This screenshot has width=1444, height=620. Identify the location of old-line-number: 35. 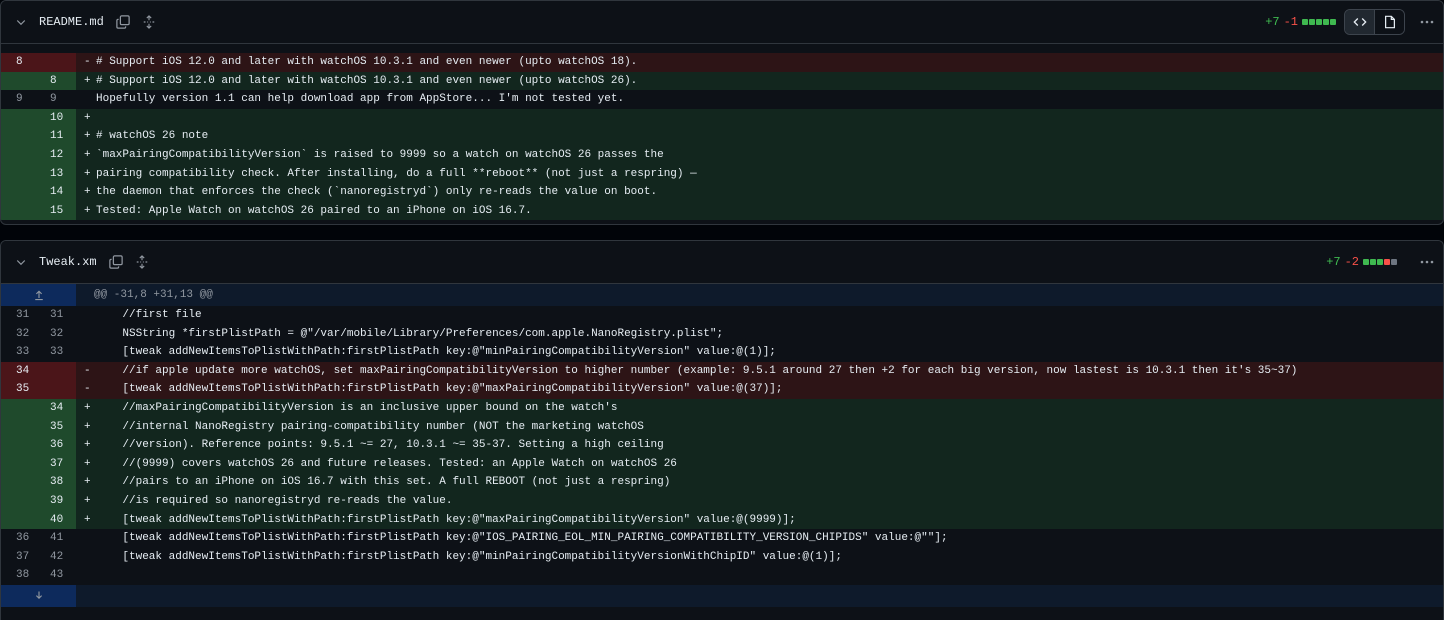
(19, 389).